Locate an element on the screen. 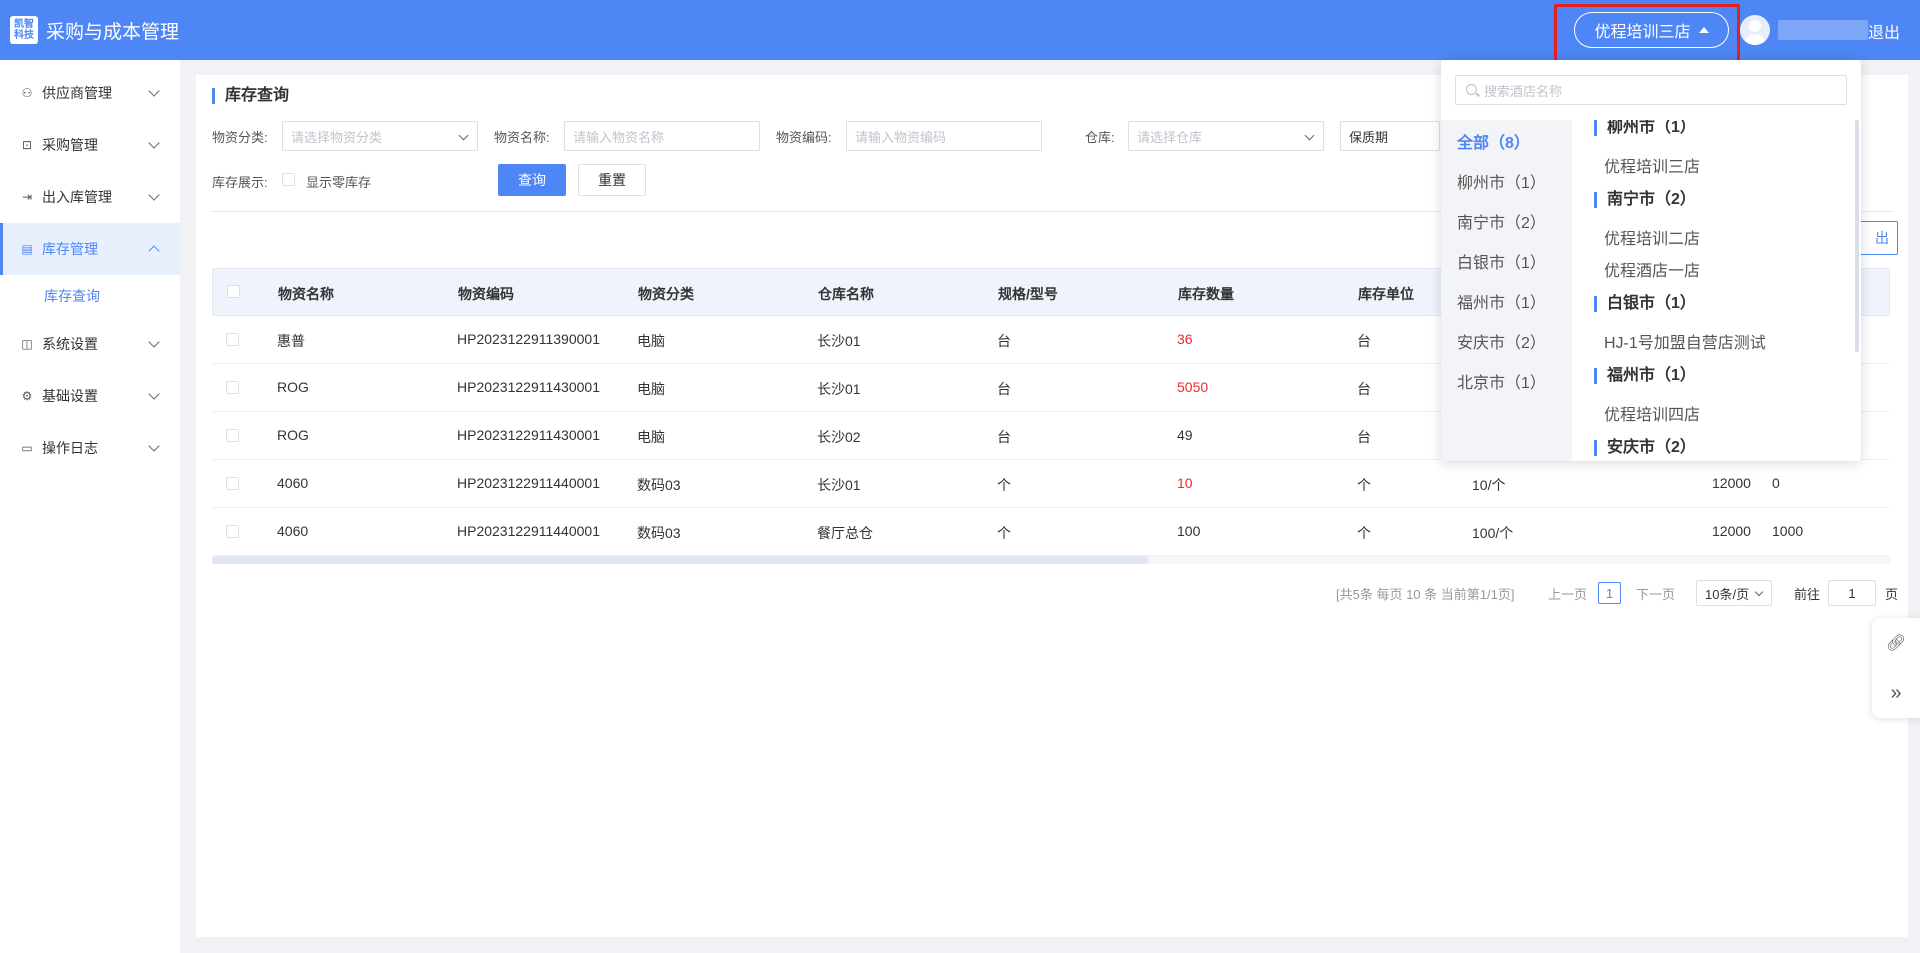  show-zero-checkbox is located at coordinates (288, 179).